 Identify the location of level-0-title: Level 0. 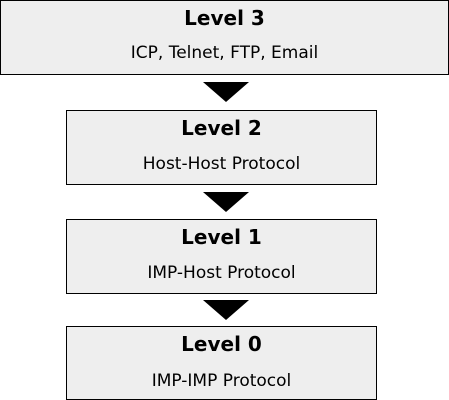
(221, 344).